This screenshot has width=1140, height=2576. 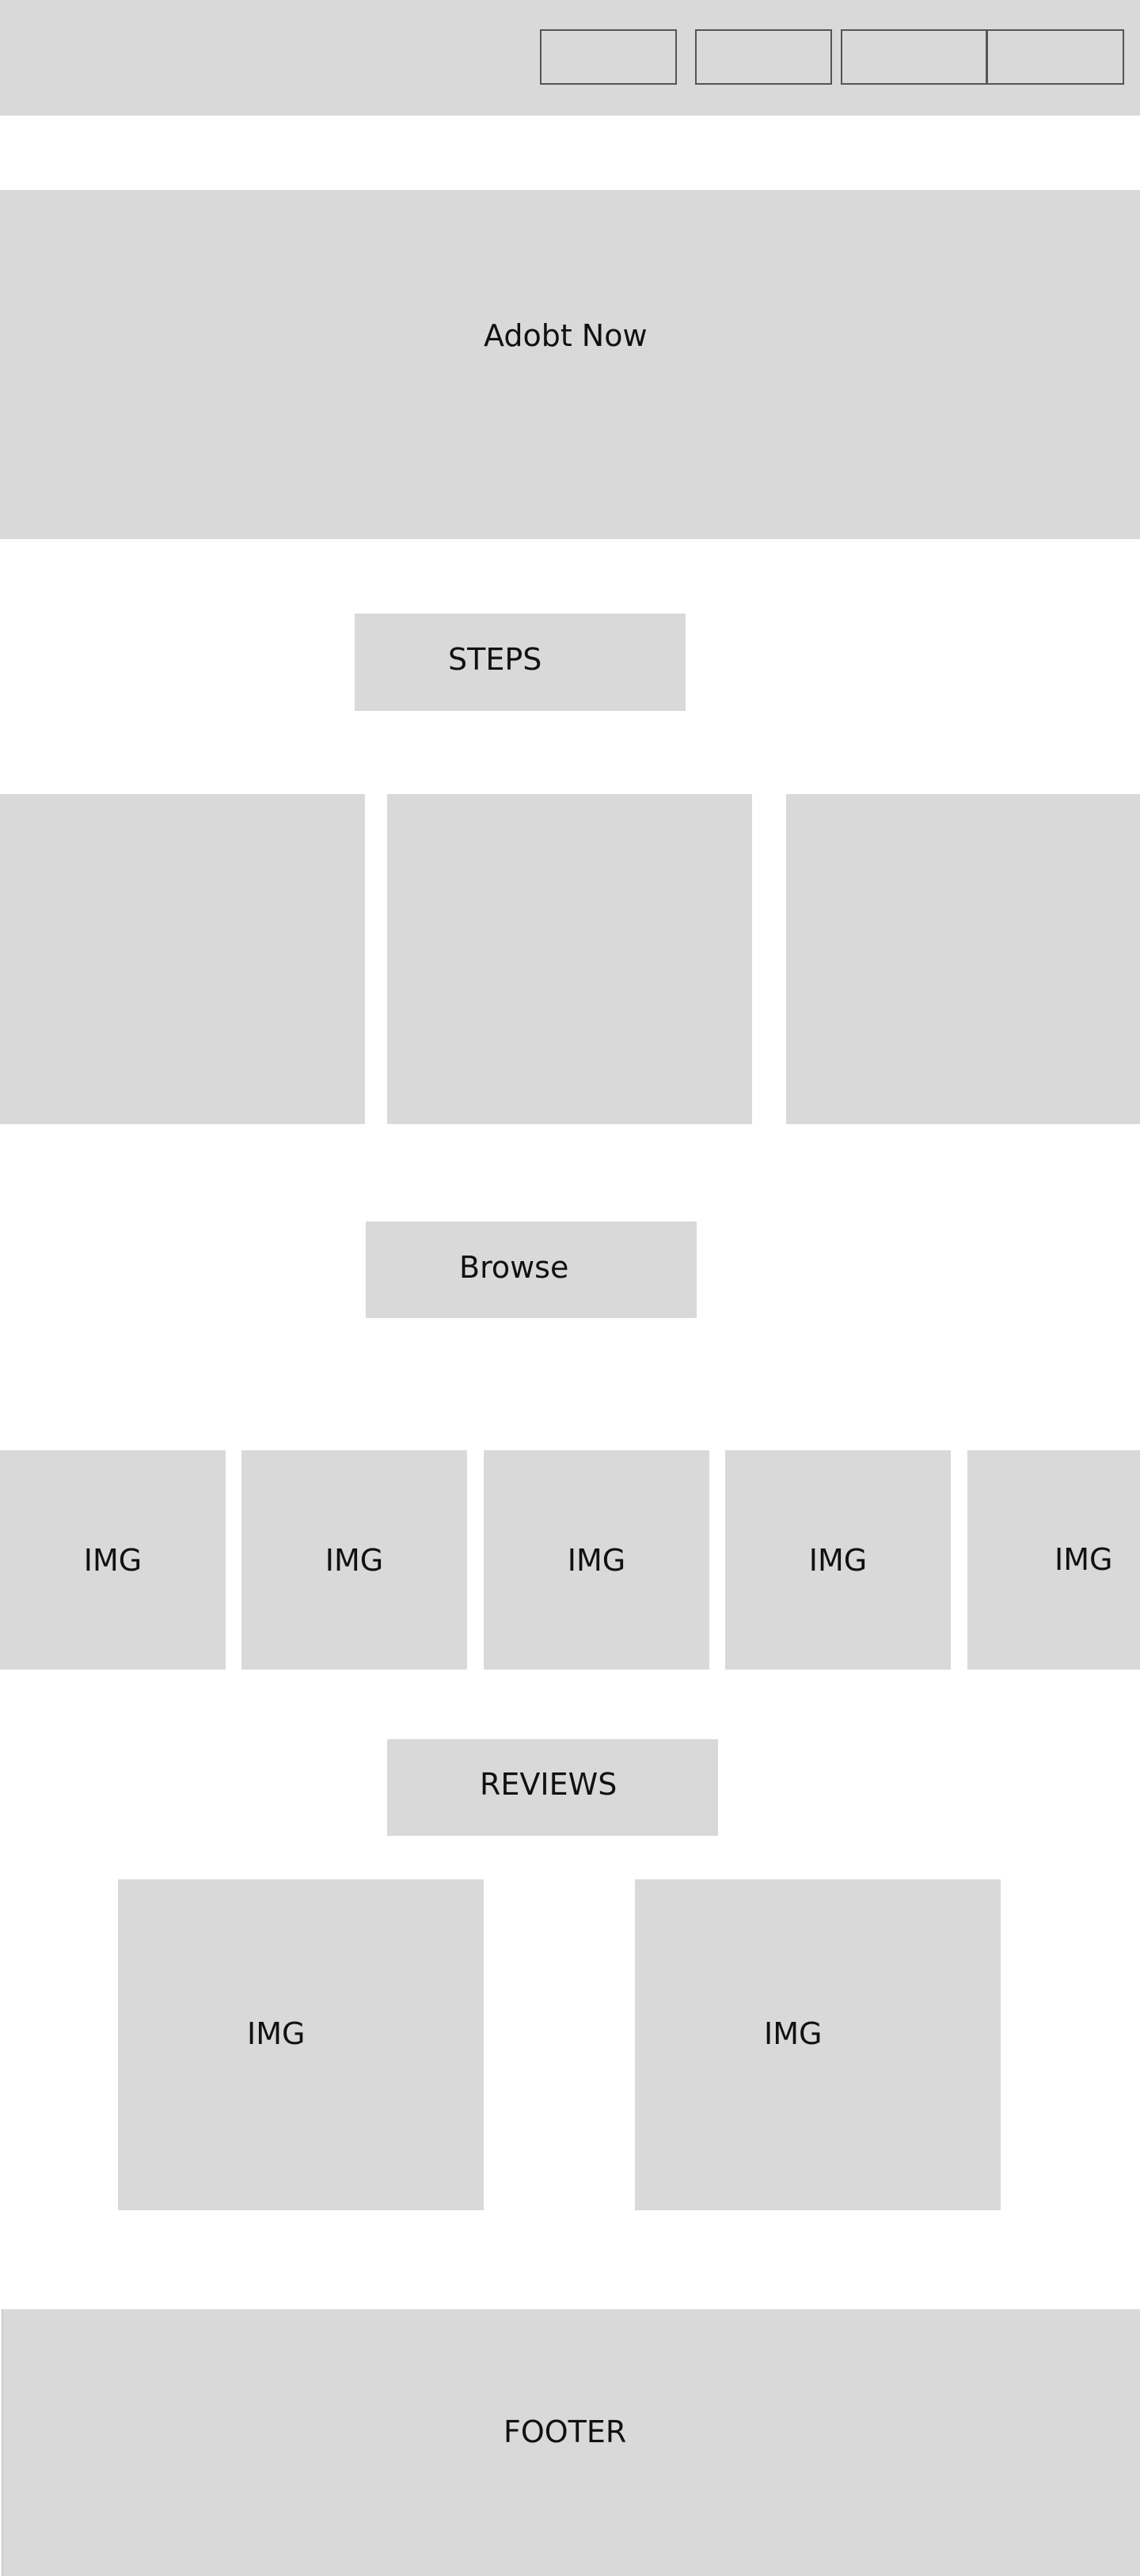 What do you see at coordinates (570, 365) in the screenshot?
I see `hero-banner` at bounding box center [570, 365].